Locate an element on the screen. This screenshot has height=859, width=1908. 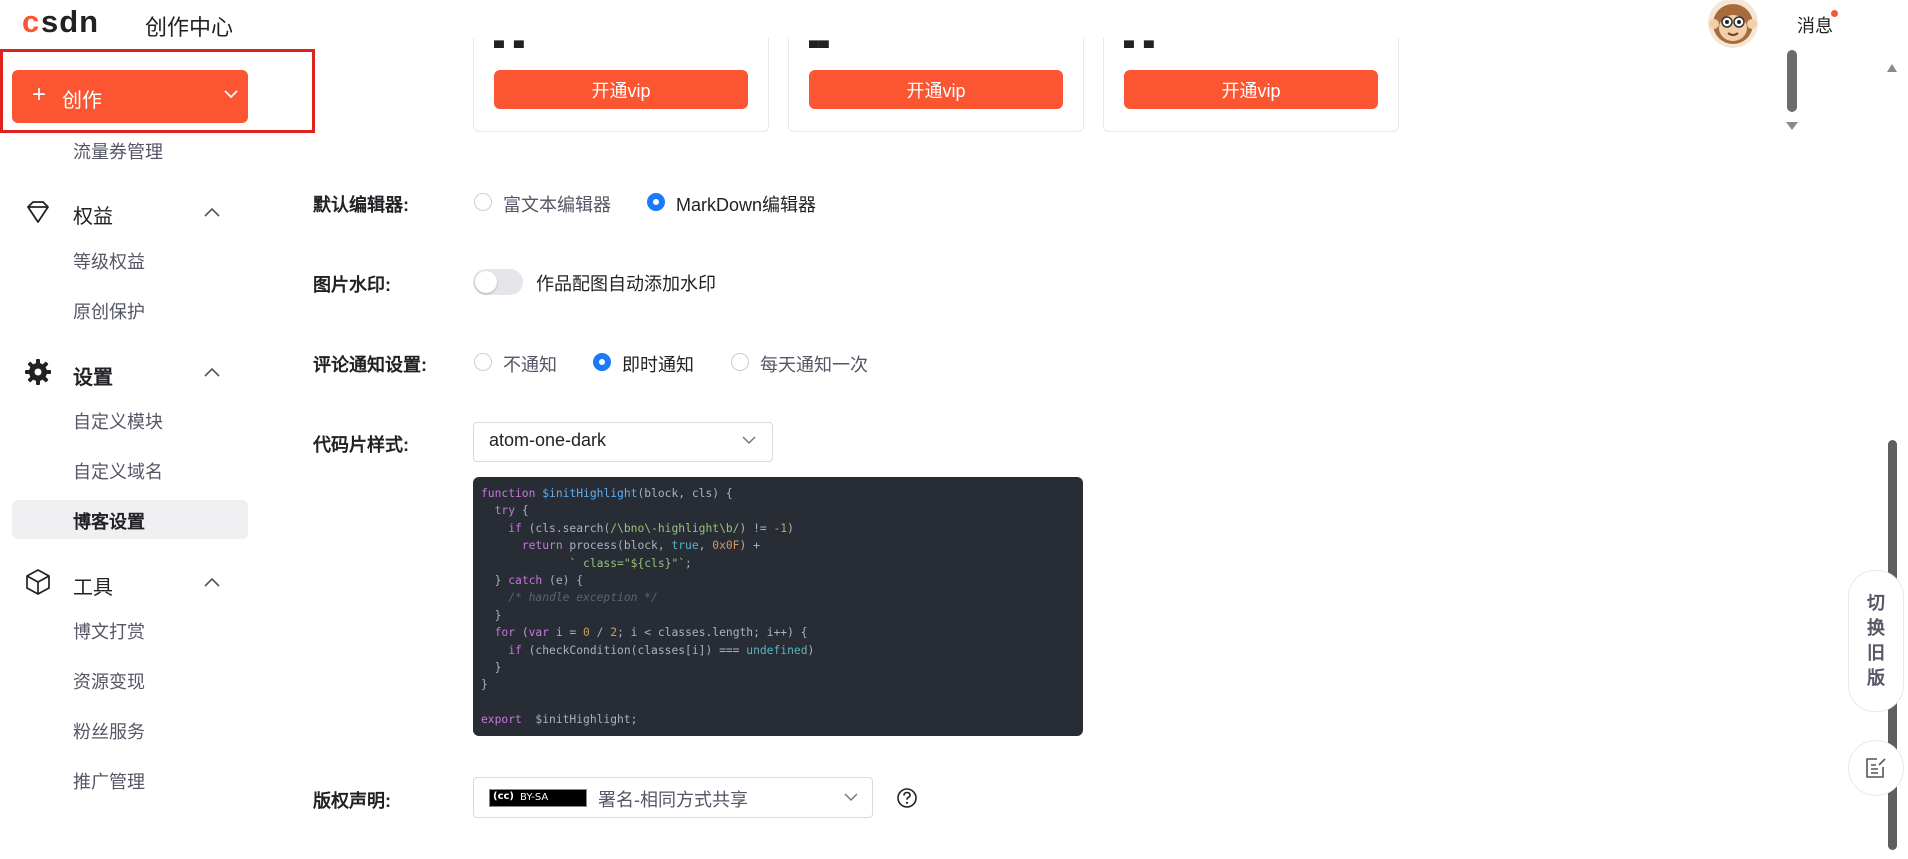
notify-daily-option: 每天通知一次 is located at coordinates (814, 364).